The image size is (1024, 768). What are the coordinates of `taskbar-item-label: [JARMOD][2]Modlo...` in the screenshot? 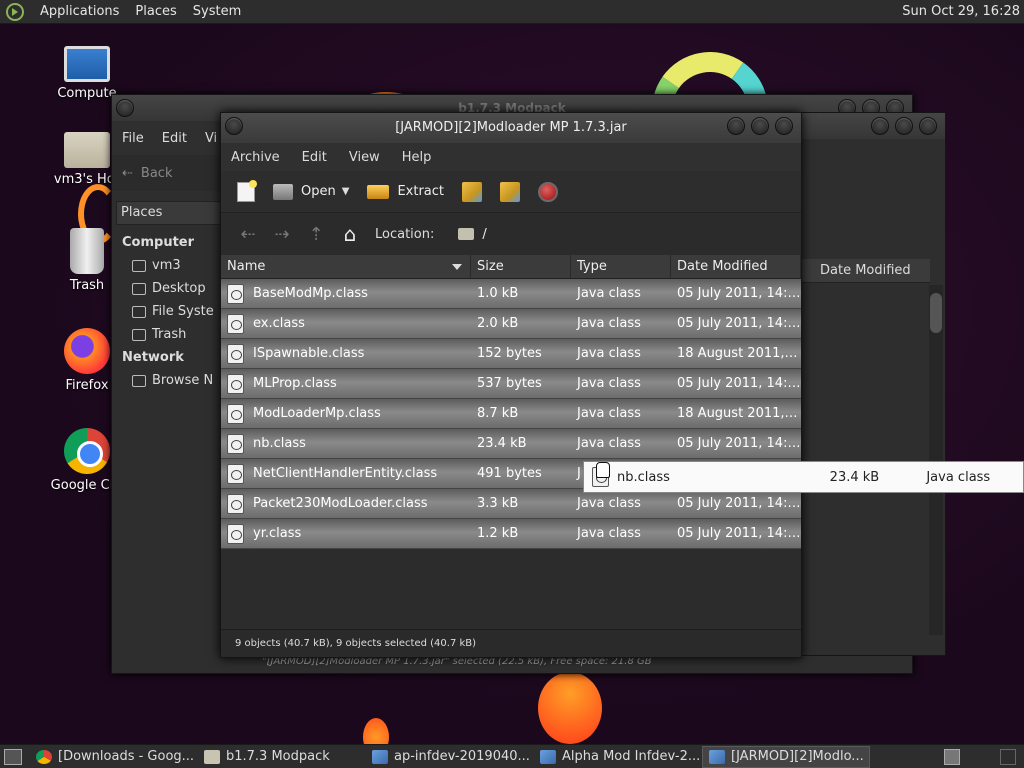 It's located at (797, 756).